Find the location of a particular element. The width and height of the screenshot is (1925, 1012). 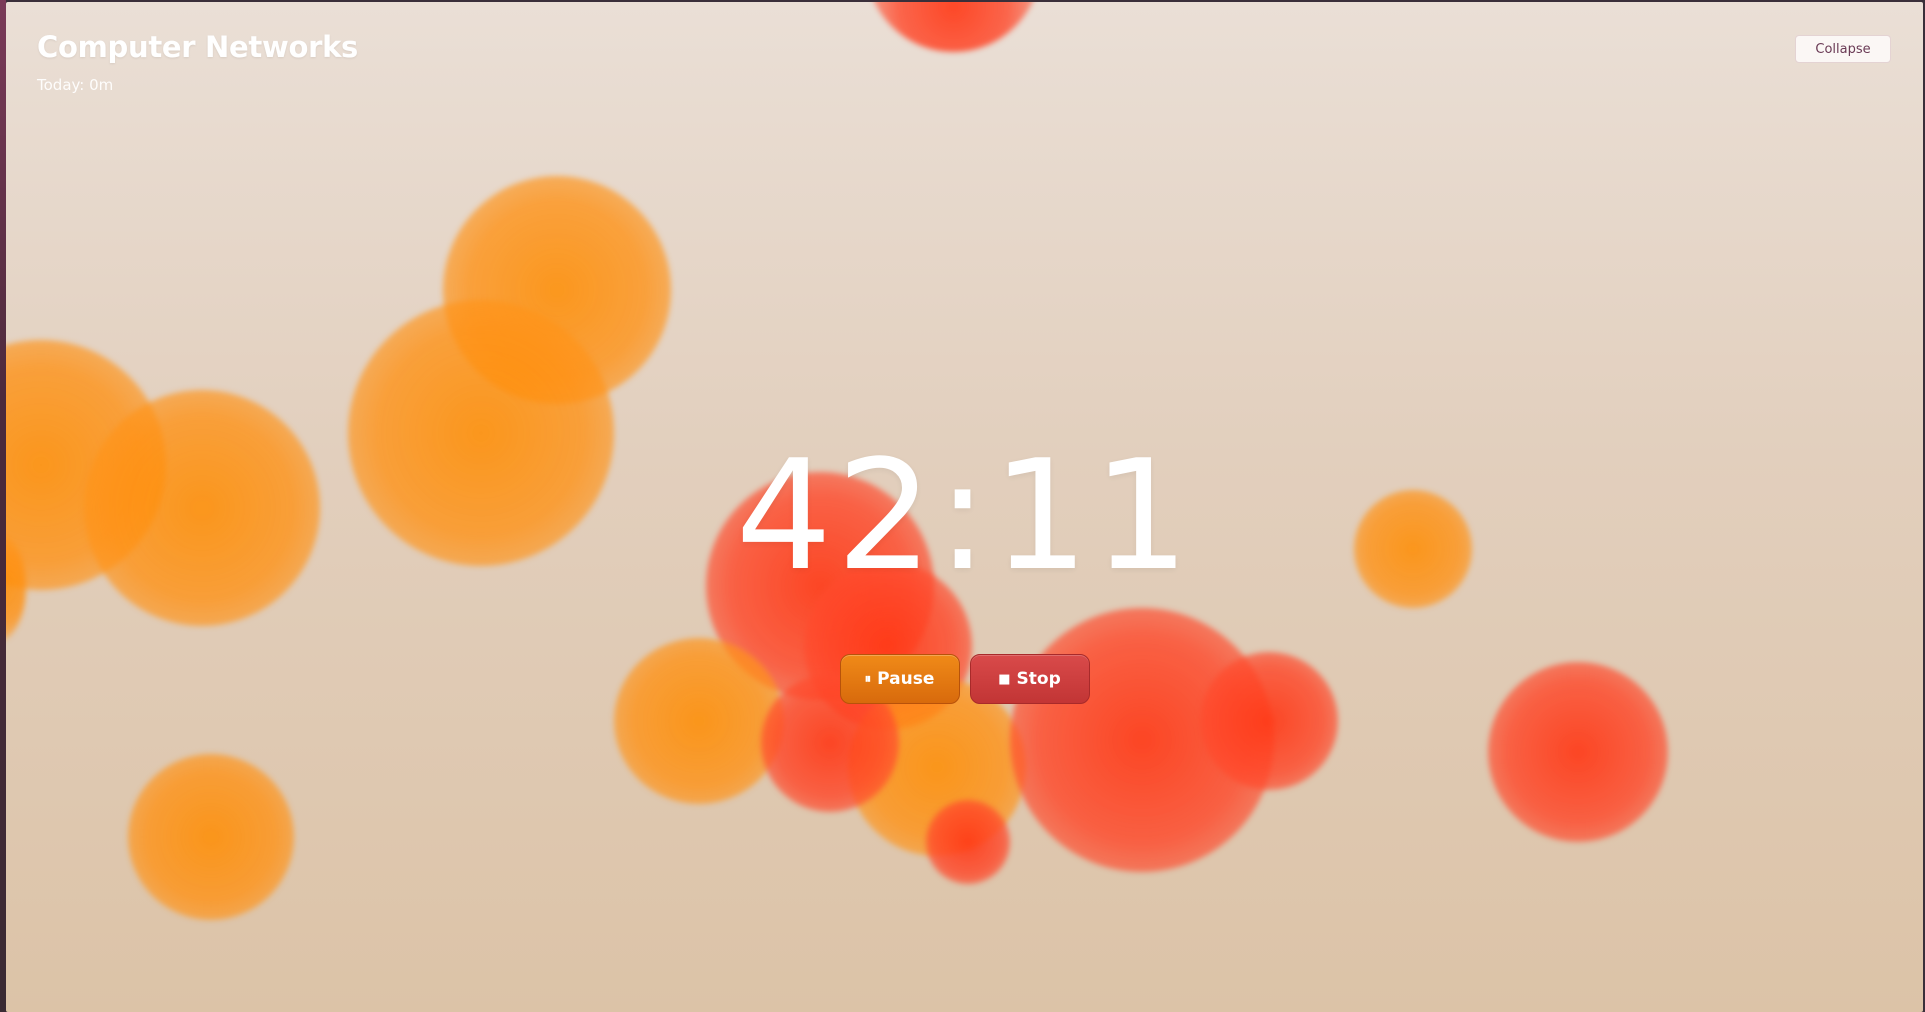

pause-label: Pause is located at coordinates (906, 679).